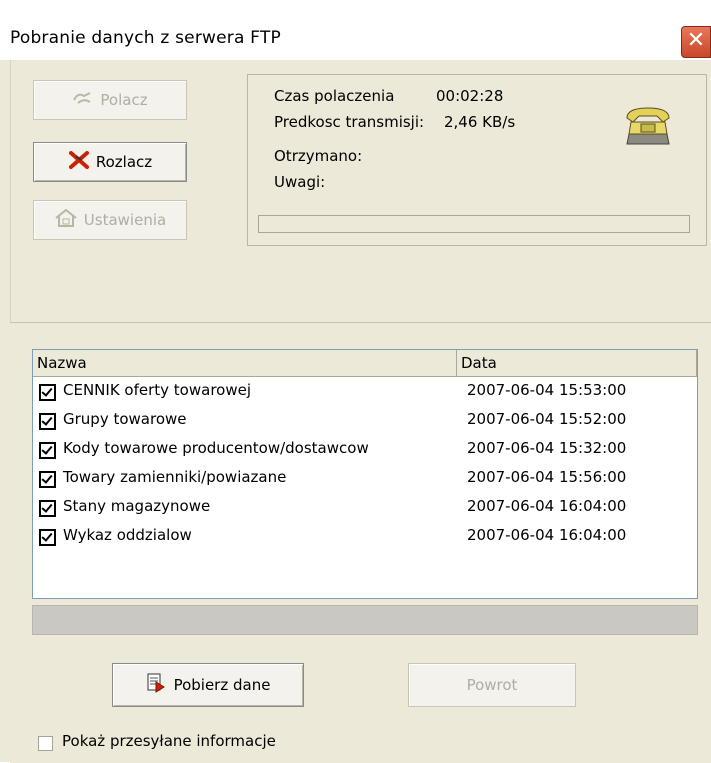 The image size is (711, 763). Describe the element at coordinates (137, 506) in the screenshot. I see `row-name: Stany magazynowe` at that location.